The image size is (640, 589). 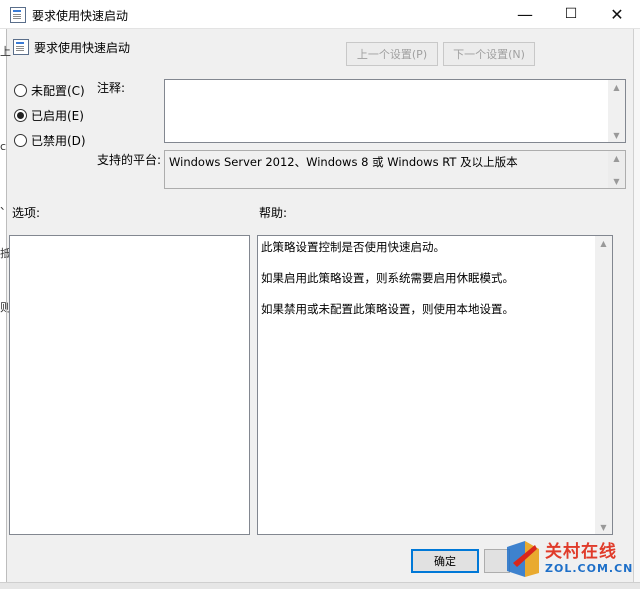 What do you see at coordinates (581, 552) in the screenshot?
I see `watermark-name: 关村在线` at bounding box center [581, 552].